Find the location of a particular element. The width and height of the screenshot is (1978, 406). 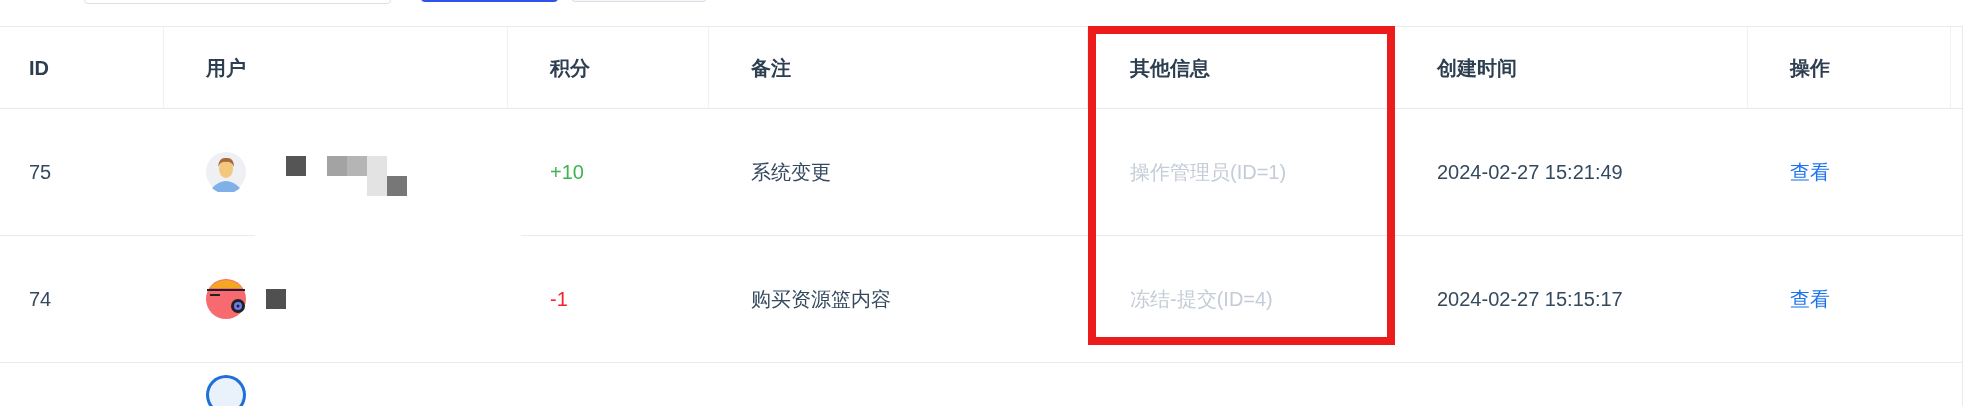

created-time-text: 2024-02-27 15:21:49 is located at coordinates (1530, 172).